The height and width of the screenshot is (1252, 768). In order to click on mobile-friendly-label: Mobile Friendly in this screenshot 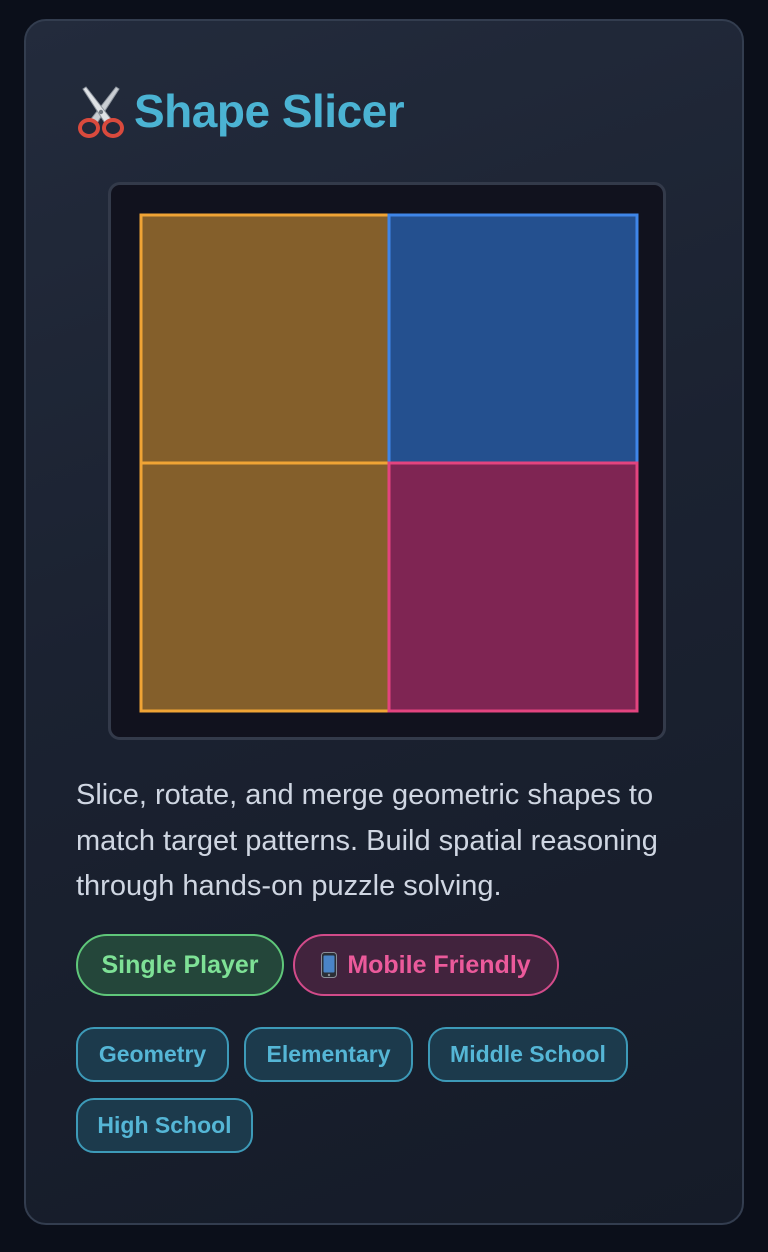, I will do `click(439, 964)`.